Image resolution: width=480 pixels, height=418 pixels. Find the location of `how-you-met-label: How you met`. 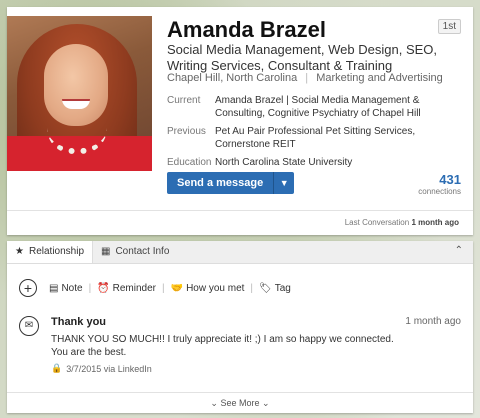

how-you-met-label: How you met is located at coordinates (215, 288).